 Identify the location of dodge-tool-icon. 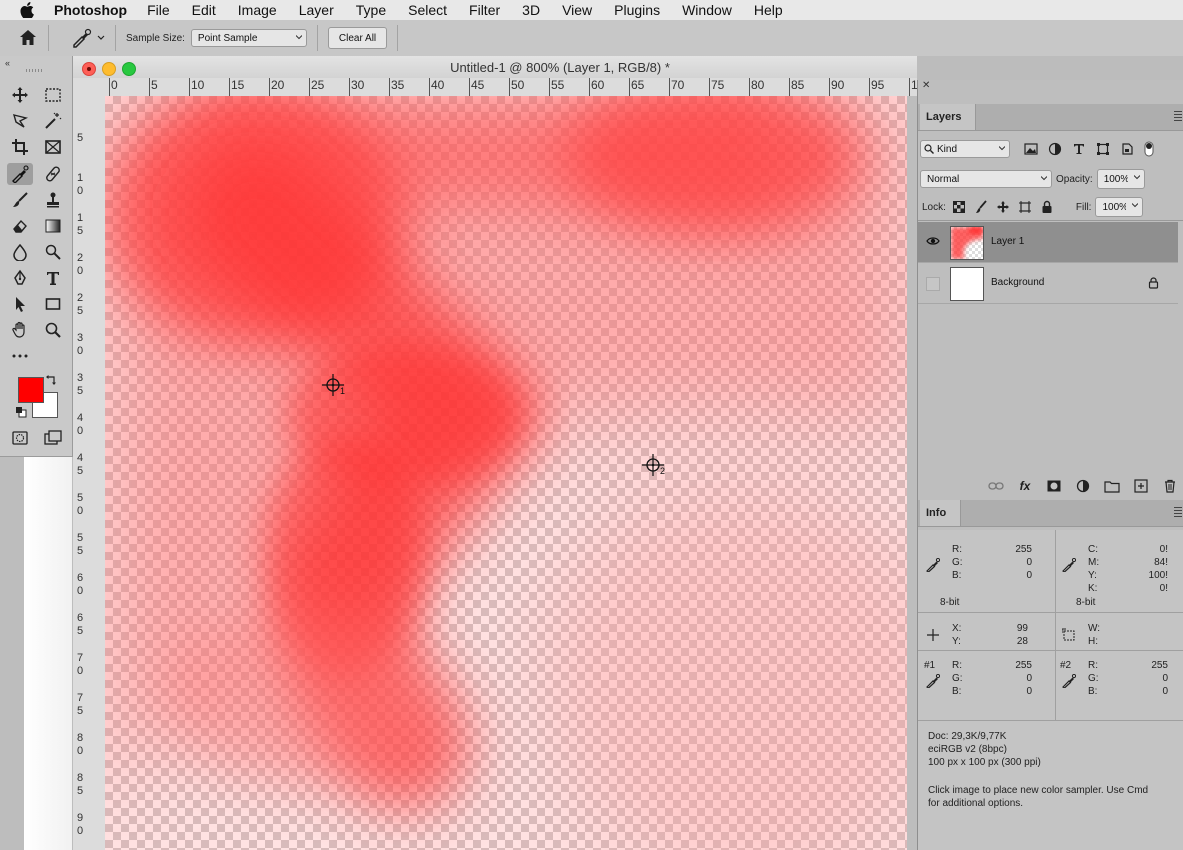
(53, 252).